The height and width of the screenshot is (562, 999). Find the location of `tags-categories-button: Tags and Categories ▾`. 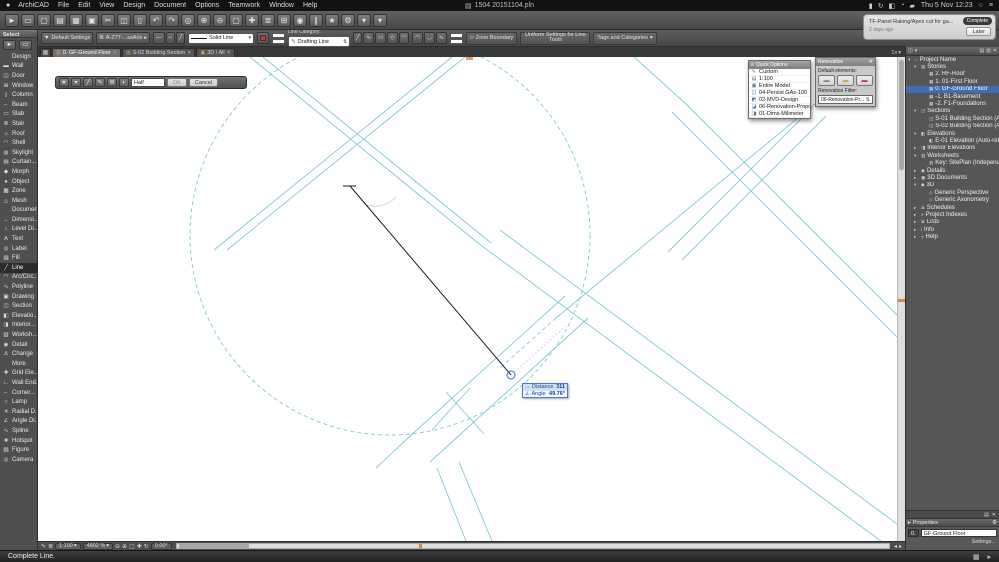

tags-categories-button: Tags and Categories ▾ is located at coordinates (625, 38).